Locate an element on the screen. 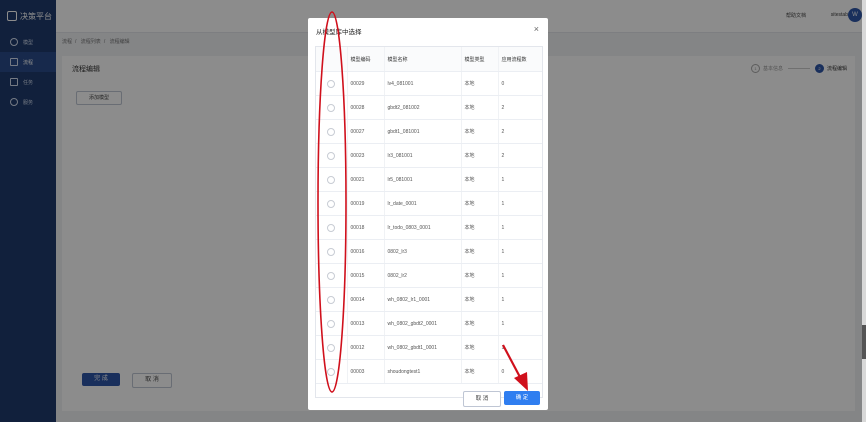 The width and height of the screenshot is (866, 422). column-header-code: 模型编码 is located at coordinates (366, 59).